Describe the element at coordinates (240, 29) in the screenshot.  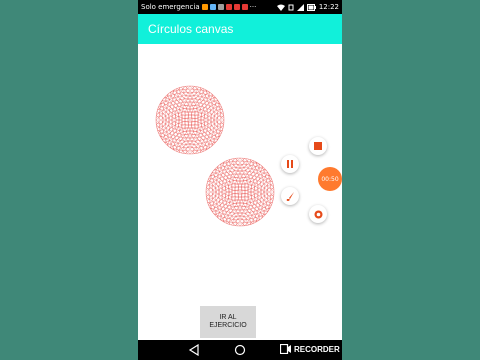
I see `app-bar: Círculos canvas` at that location.